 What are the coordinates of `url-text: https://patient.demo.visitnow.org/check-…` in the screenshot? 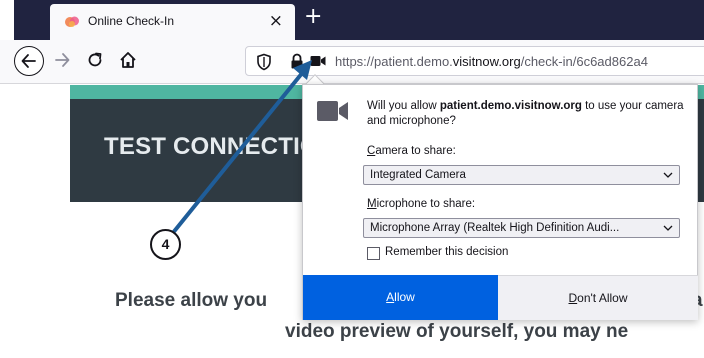 It's located at (491, 61).